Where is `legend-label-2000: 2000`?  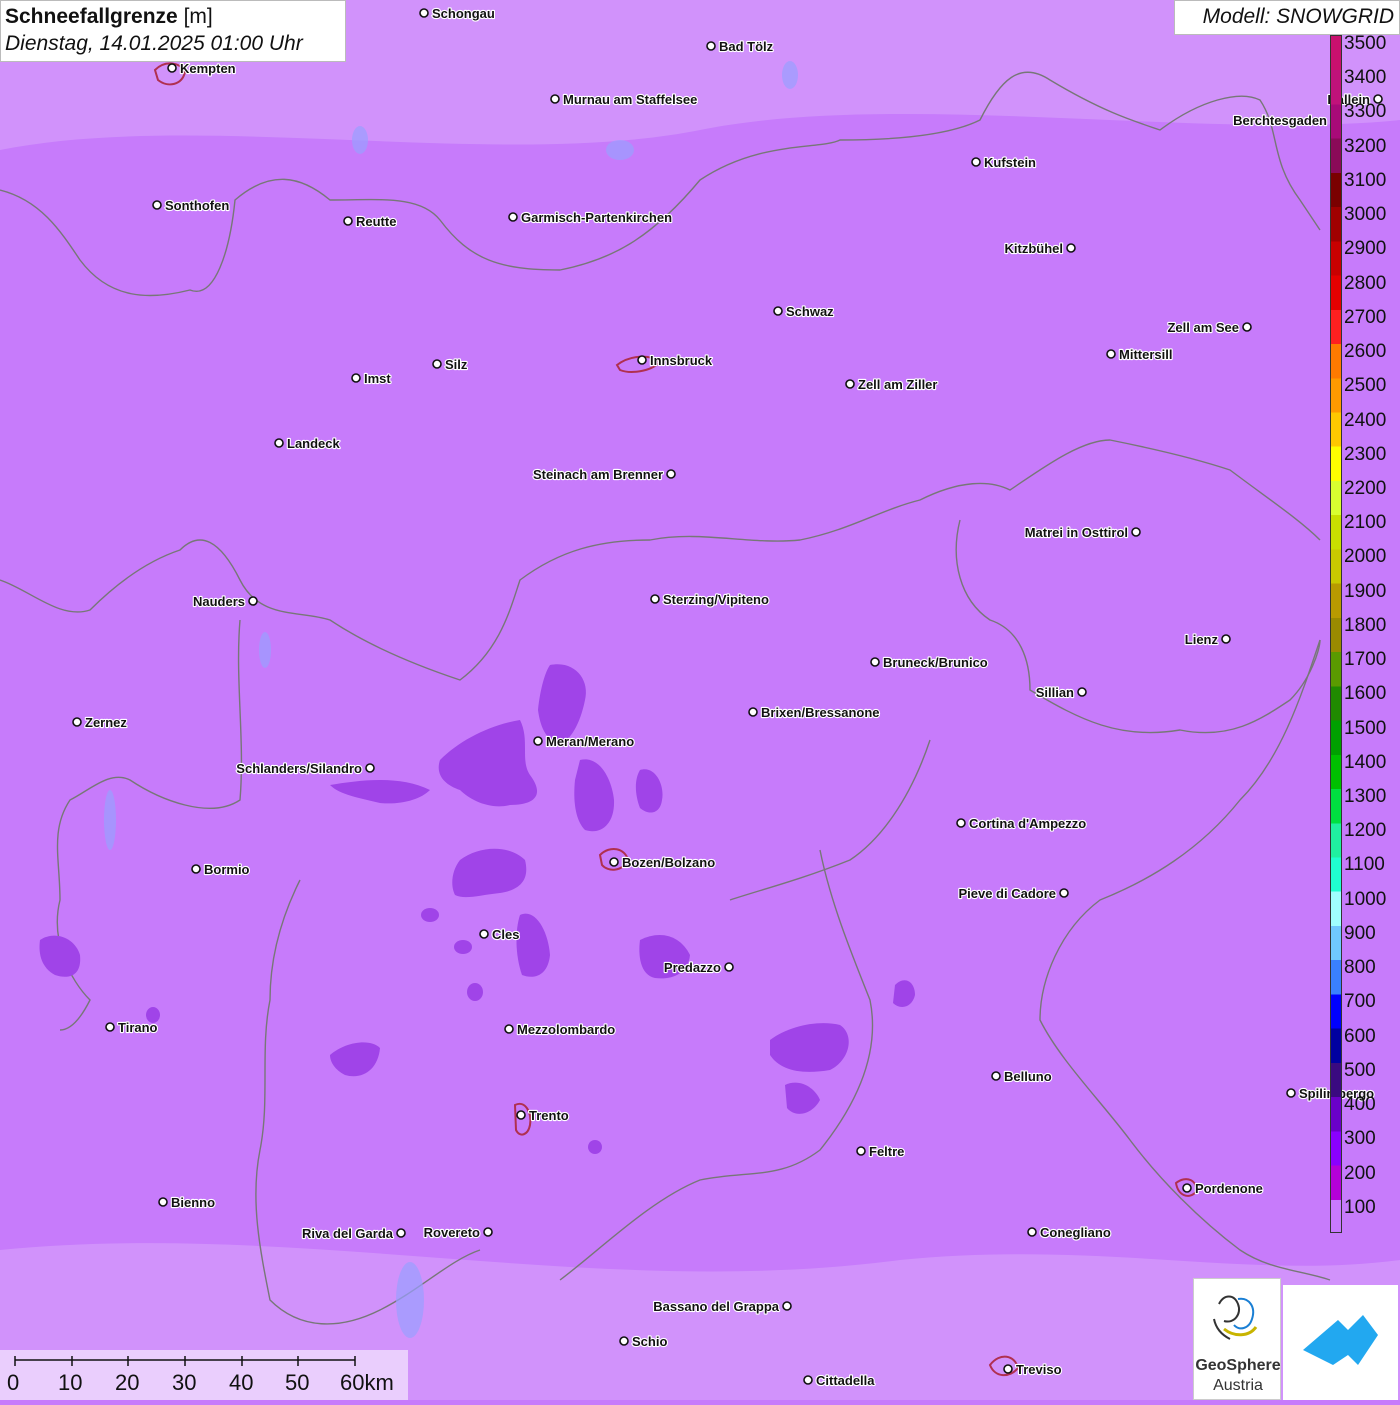 legend-label-2000: 2000 is located at coordinates (1365, 557).